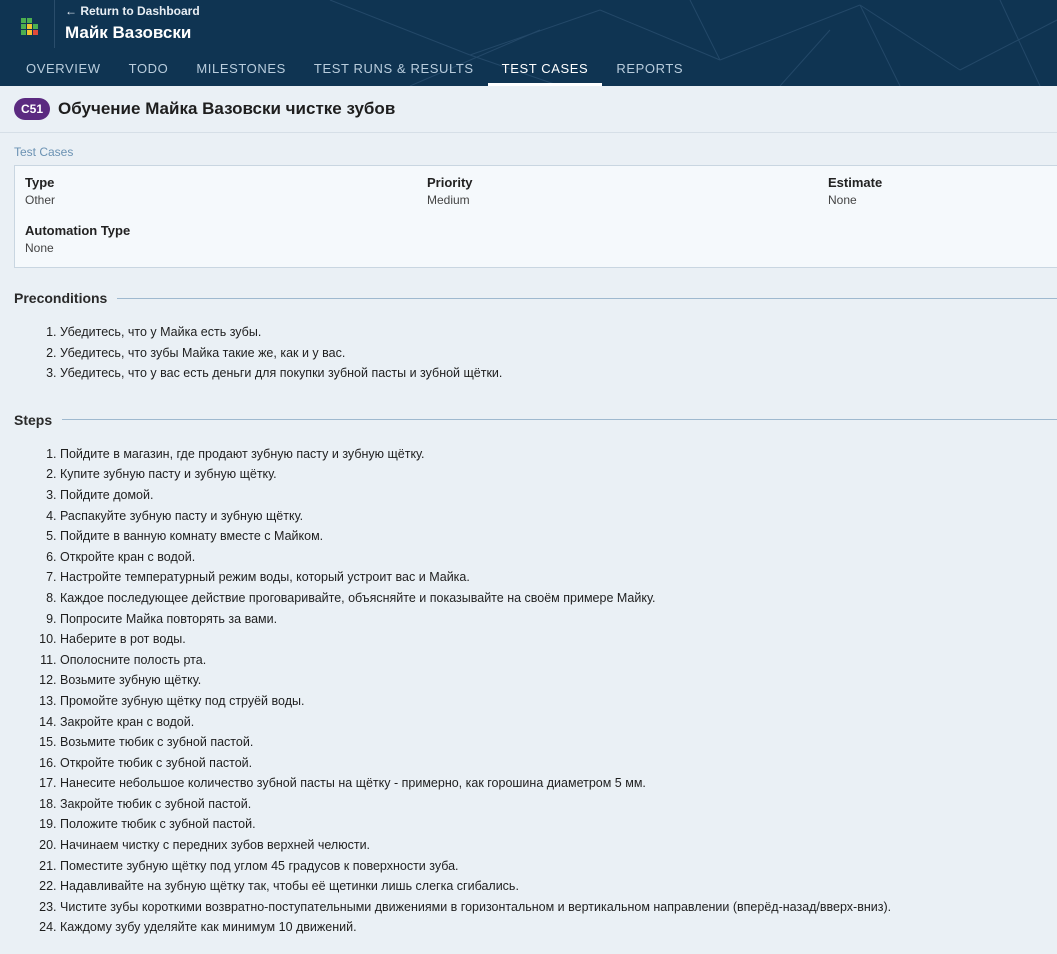 Image resolution: width=1057 pixels, height=954 pixels. I want to click on list-item: Откройте кран с водой., so click(558, 557).